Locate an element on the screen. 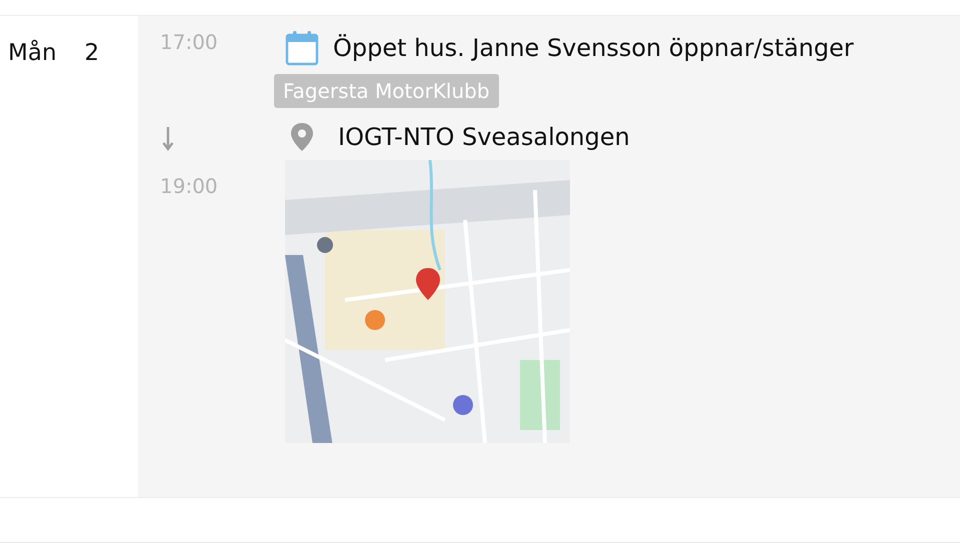  event-title: Öppet hus. Janne Svensson öppnar/stänger is located at coordinates (593, 48).